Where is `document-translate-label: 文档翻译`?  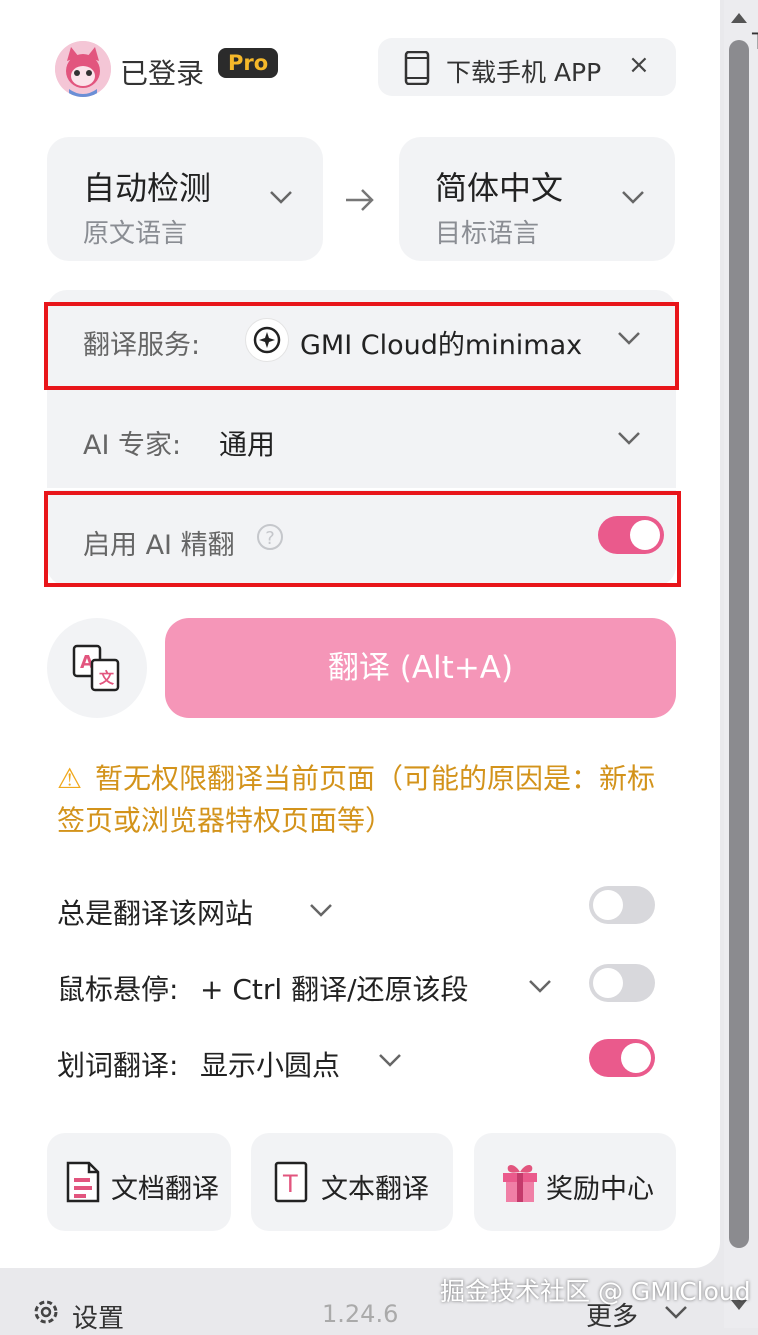 document-translate-label: 文档翻译 is located at coordinates (165, 1189).